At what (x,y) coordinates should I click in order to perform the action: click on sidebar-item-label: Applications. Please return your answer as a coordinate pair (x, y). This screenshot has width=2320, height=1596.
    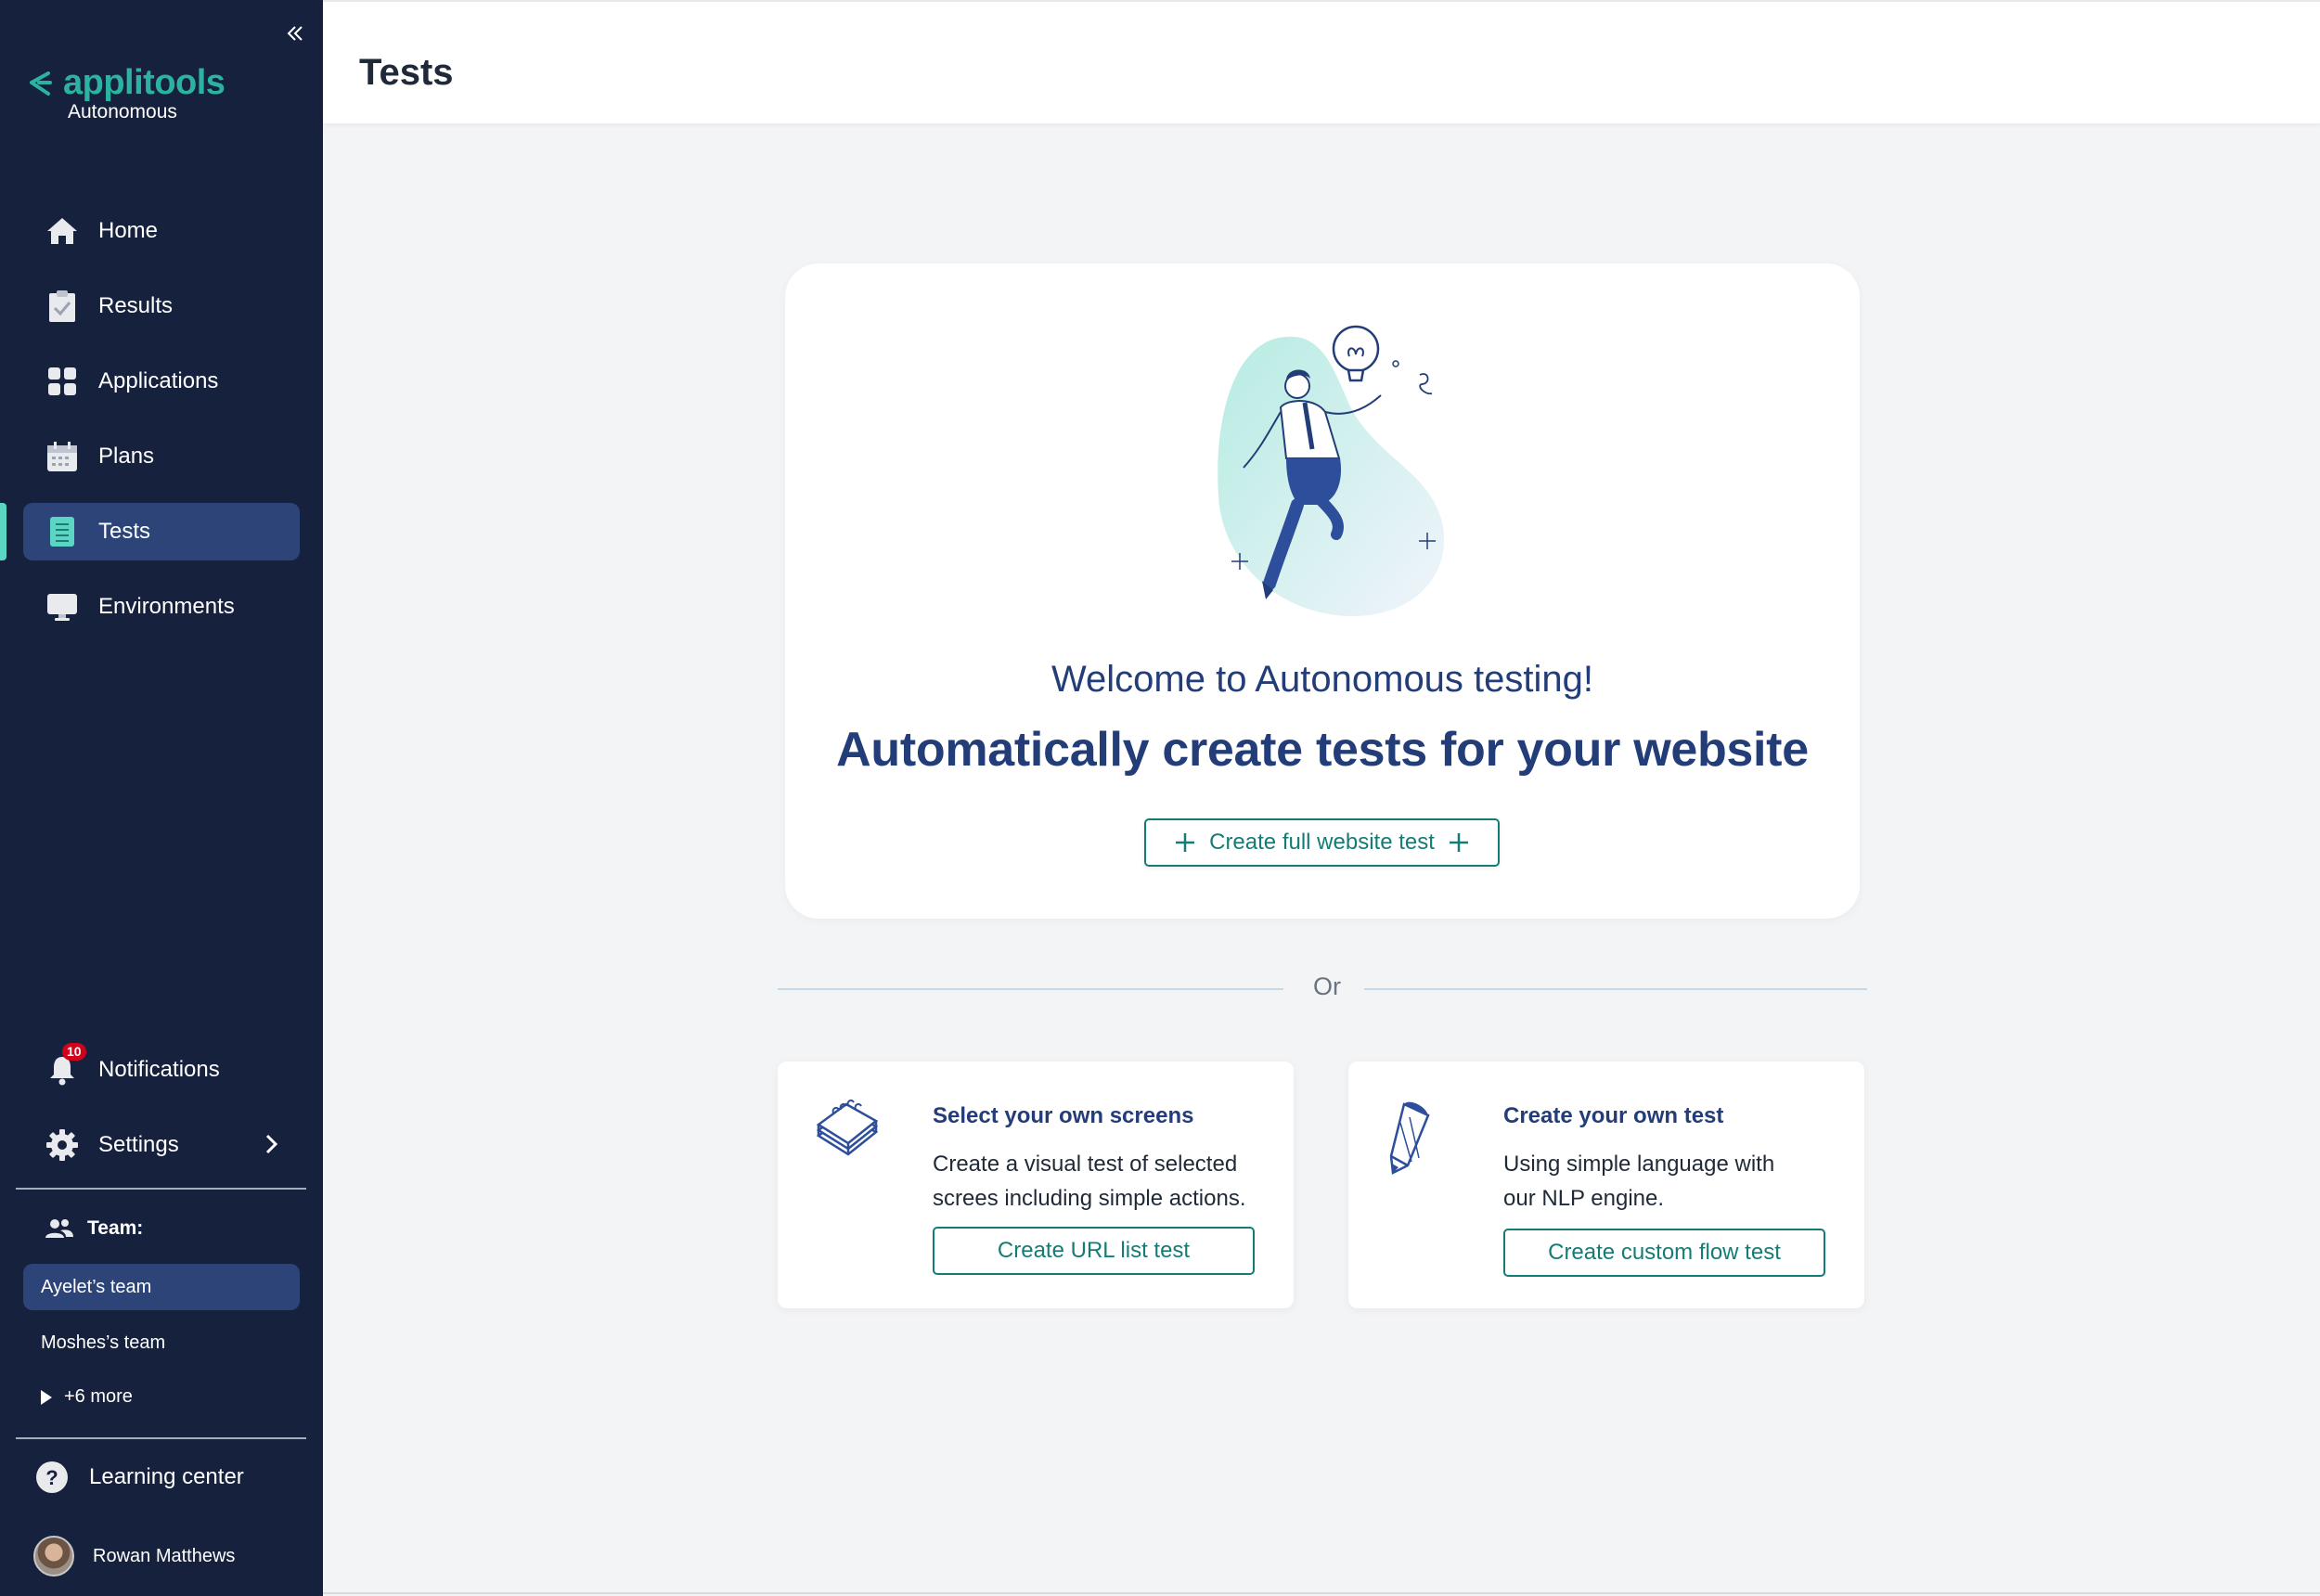
    Looking at the image, I should click on (159, 380).